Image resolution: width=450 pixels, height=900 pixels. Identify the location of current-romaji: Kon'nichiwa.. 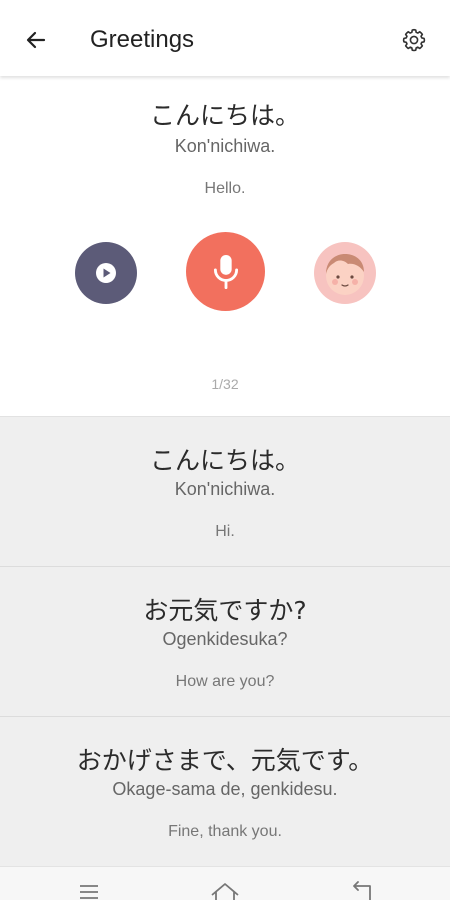
(225, 146).